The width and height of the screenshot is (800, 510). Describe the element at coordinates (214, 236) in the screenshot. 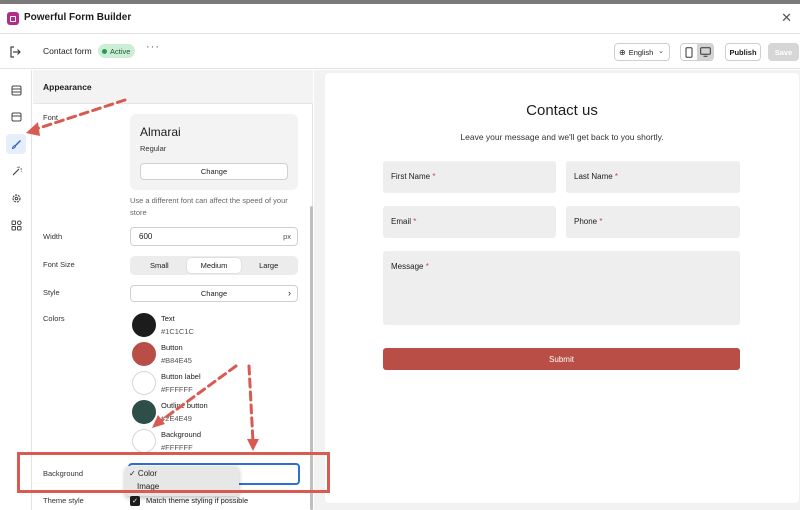

I see `width-input: 600 px` at that location.